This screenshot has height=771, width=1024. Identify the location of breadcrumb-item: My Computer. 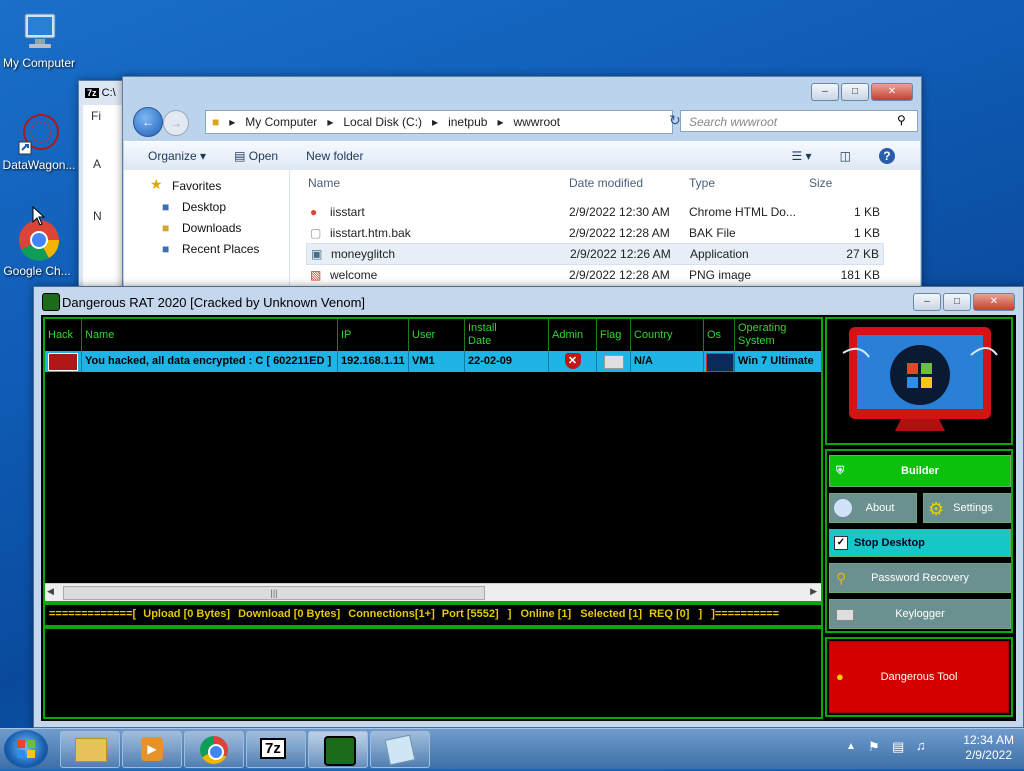
(281, 122).